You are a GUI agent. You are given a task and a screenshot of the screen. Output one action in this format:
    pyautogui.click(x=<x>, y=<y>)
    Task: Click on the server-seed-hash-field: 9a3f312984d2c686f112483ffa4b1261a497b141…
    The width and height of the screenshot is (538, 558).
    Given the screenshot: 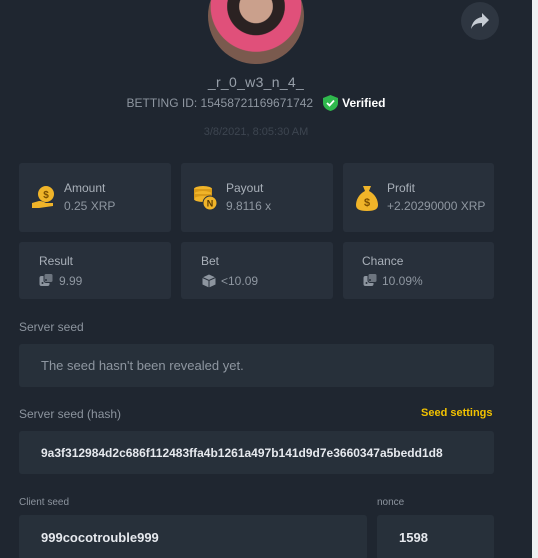 What is the action you would take?
    pyautogui.click(x=256, y=452)
    